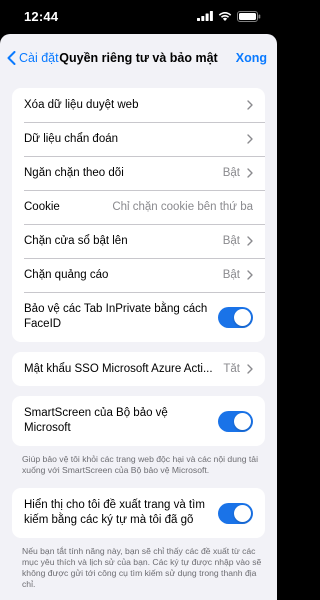 The height and width of the screenshot is (600, 320). What do you see at coordinates (225, 16) in the screenshot?
I see `wifi-icon` at bounding box center [225, 16].